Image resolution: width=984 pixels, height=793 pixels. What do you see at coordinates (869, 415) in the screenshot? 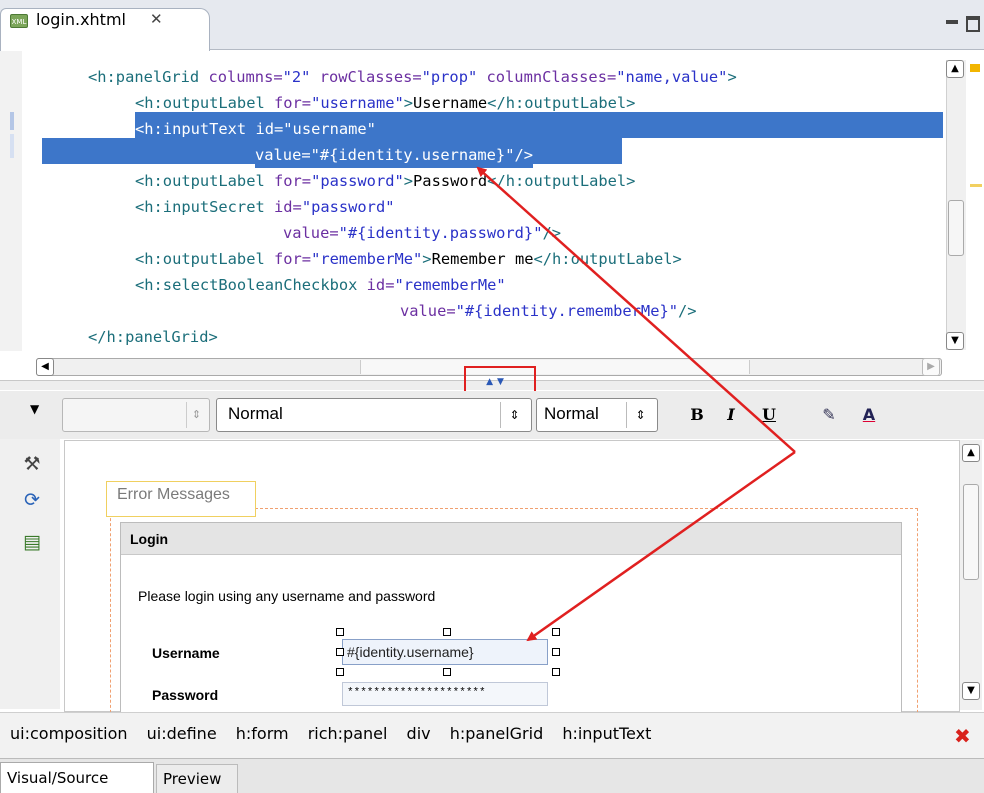
I see `font-color-icon: A` at bounding box center [869, 415].